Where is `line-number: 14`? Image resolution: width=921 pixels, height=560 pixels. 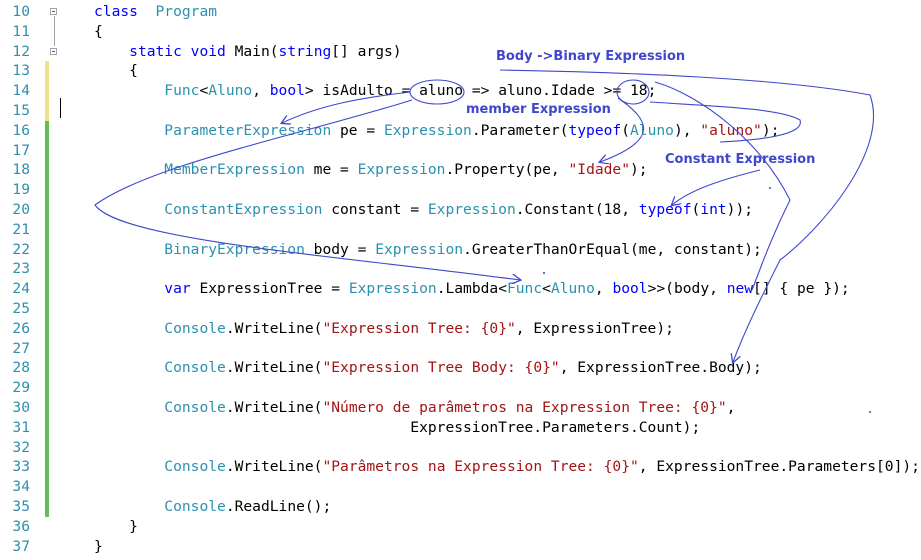 line-number: 14 is located at coordinates (21, 91).